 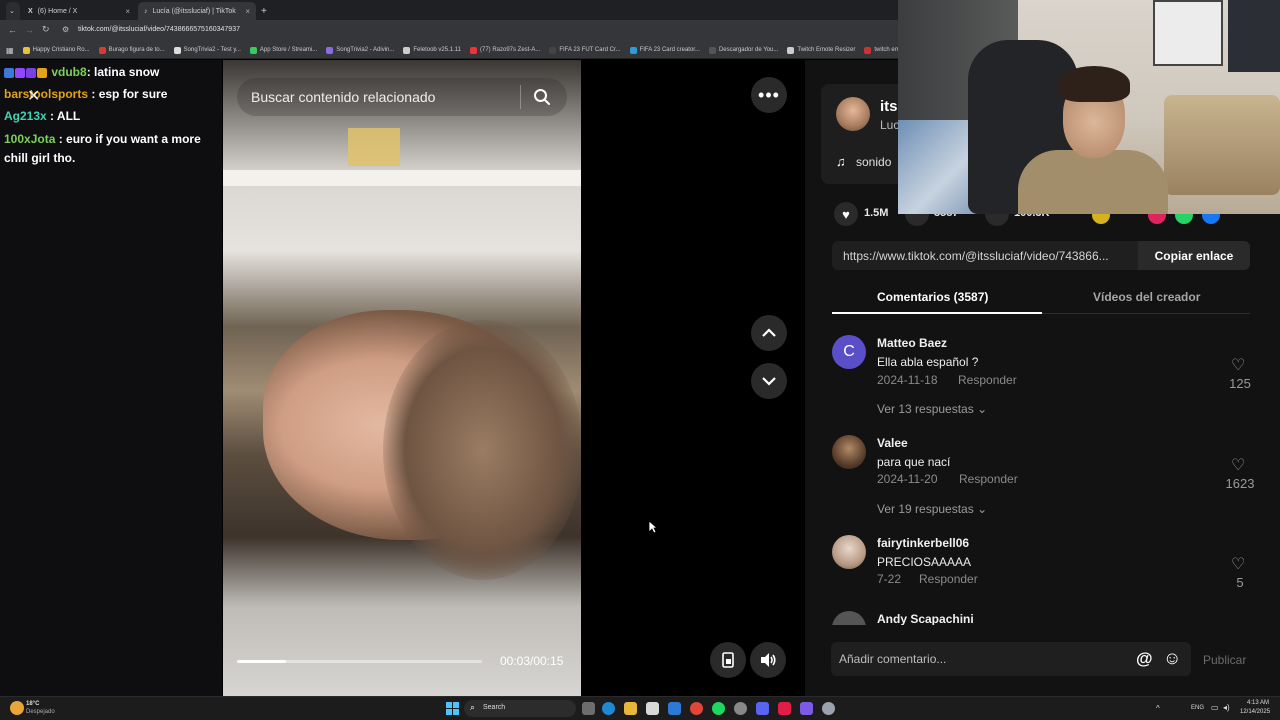 I want to click on emoji-icon: ☺, so click(x=1172, y=658).